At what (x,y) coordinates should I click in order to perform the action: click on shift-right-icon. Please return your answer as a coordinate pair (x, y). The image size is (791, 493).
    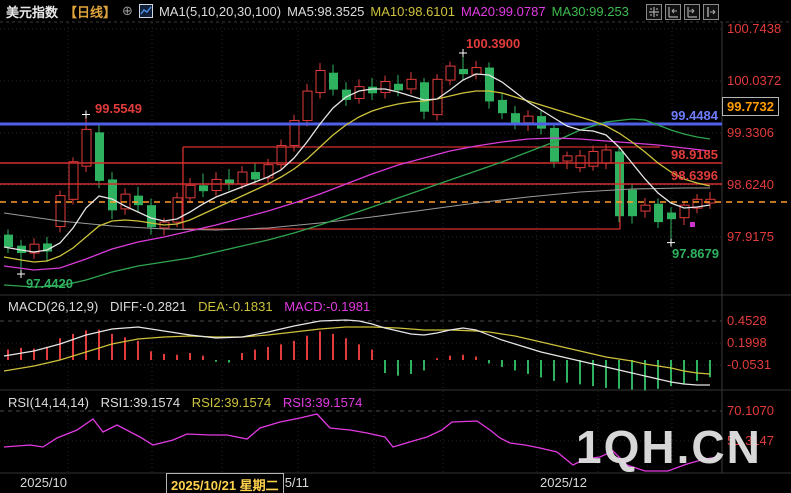
    Looking at the image, I should click on (711, 12).